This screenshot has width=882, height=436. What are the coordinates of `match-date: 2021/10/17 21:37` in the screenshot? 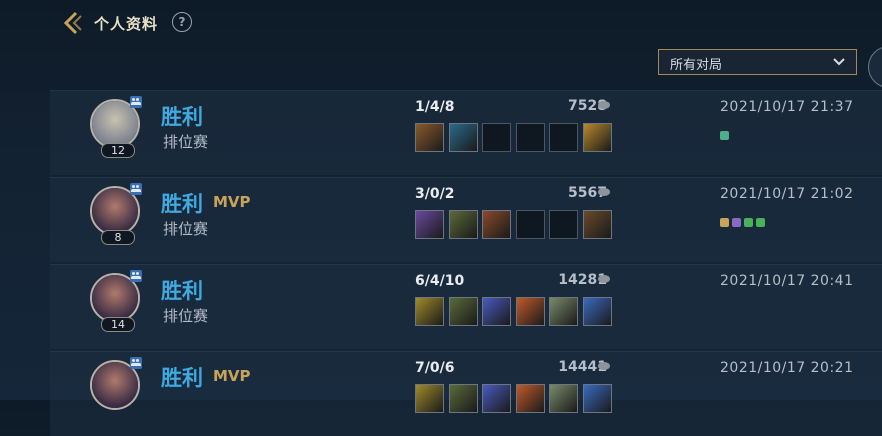 It's located at (787, 107).